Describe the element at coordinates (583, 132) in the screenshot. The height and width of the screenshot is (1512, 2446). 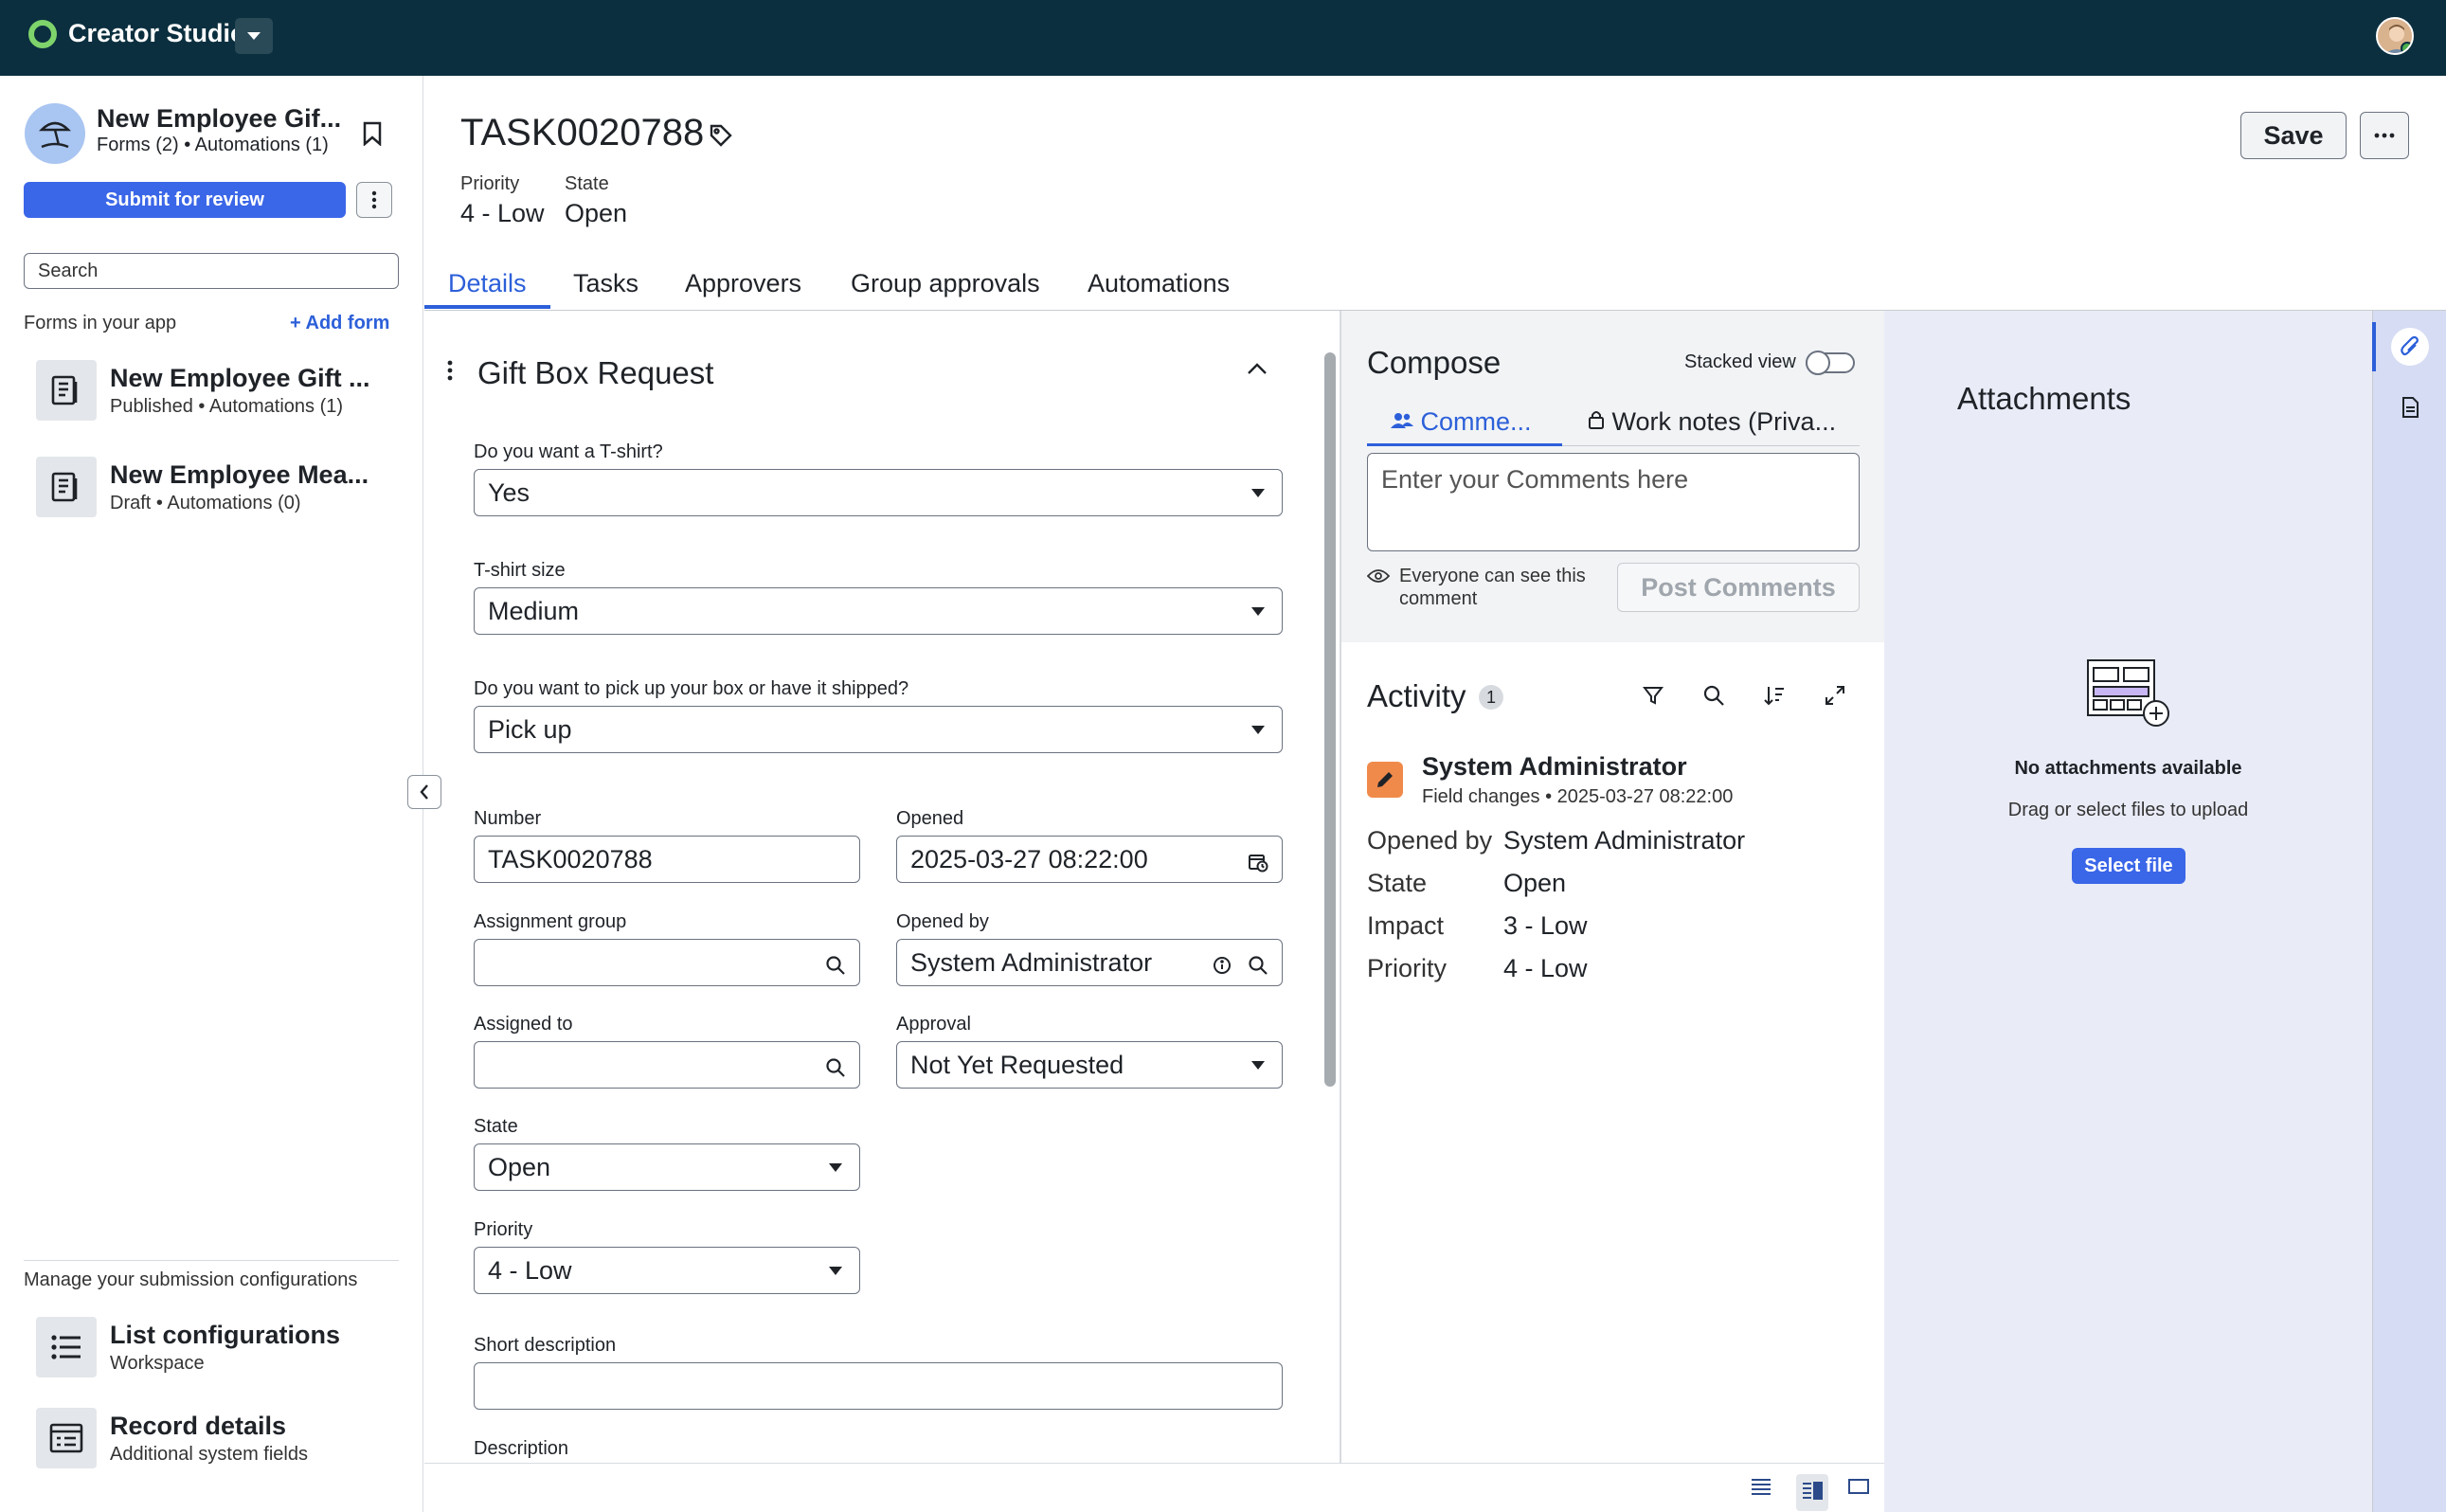
I see `page-title: TASK0020788` at that location.